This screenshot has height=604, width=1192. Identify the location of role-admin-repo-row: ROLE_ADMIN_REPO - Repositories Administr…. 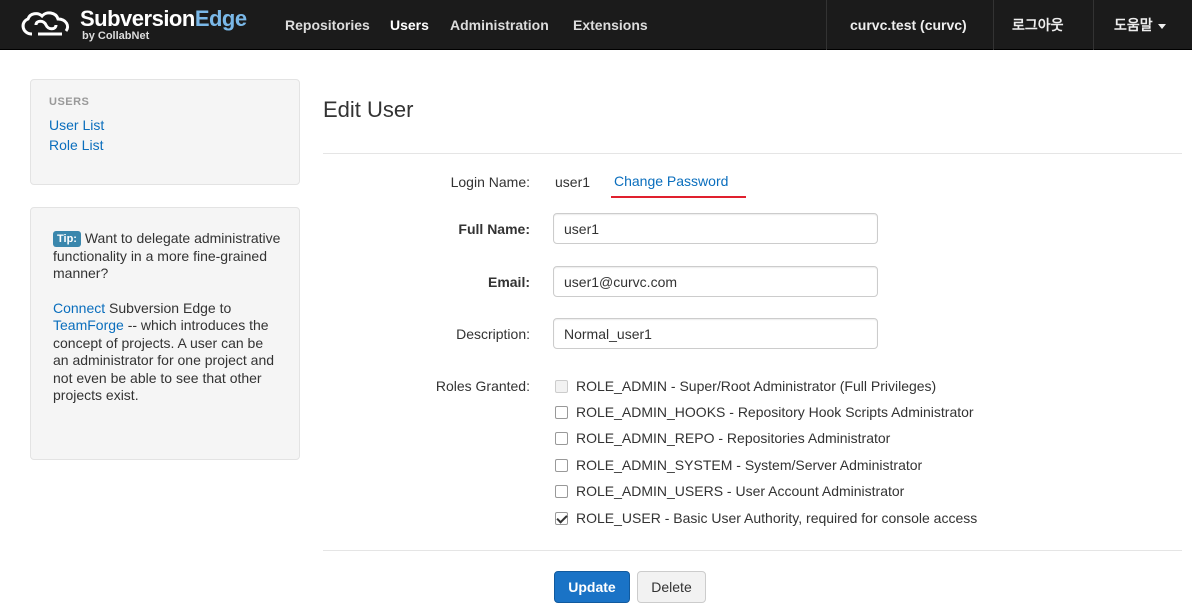
(722, 438).